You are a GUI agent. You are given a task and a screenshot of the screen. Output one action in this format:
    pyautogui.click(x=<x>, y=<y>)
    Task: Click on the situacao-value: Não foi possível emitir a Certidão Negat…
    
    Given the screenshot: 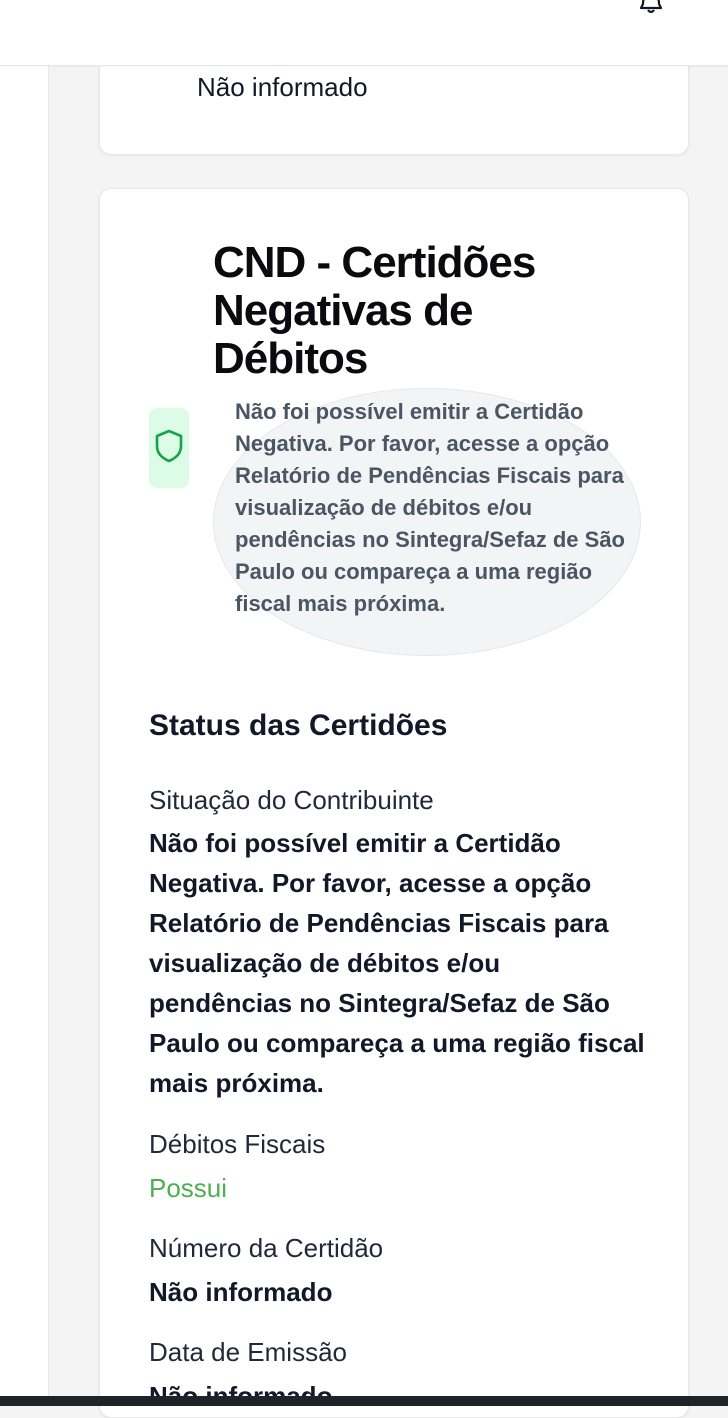 What is the action you would take?
    pyautogui.click(x=397, y=963)
    